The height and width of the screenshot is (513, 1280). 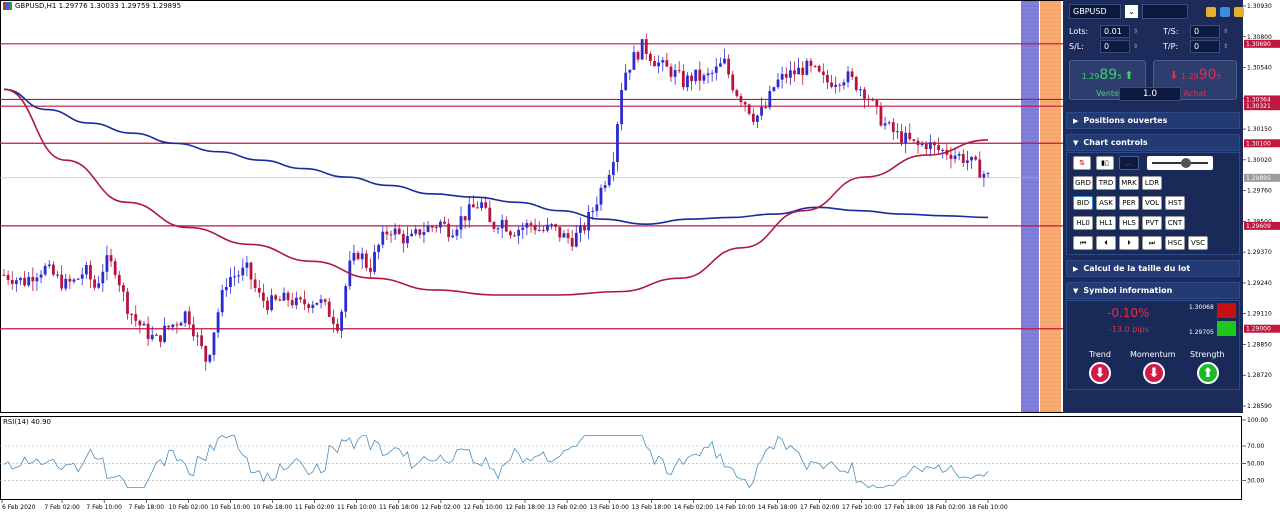 I want to click on control-button-trd: TRD, so click(x=1106, y=183).